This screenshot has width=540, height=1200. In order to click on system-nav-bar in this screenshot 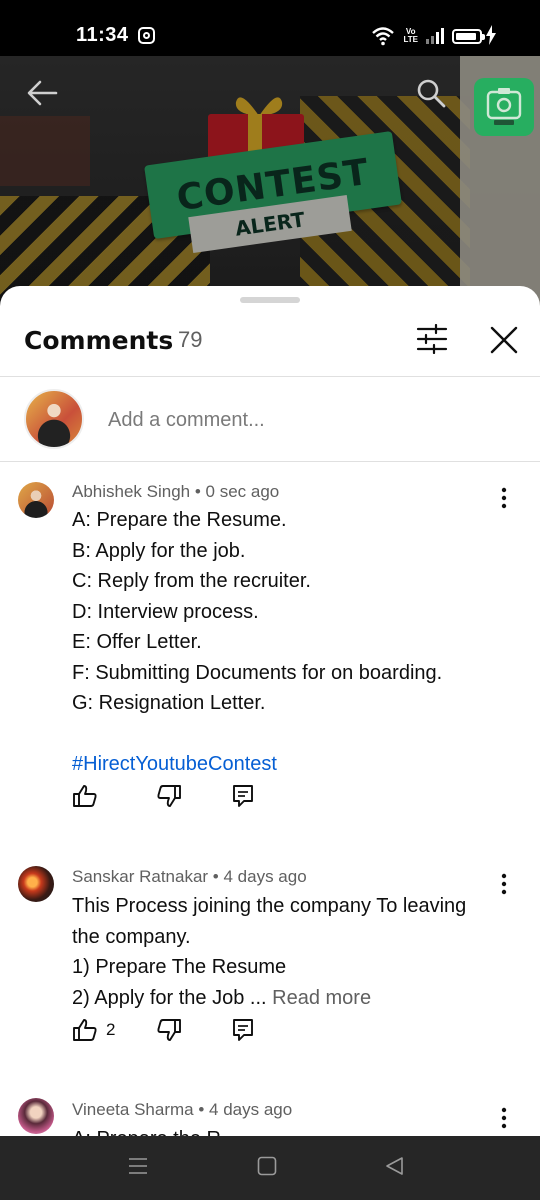, I will do `click(270, 1168)`.